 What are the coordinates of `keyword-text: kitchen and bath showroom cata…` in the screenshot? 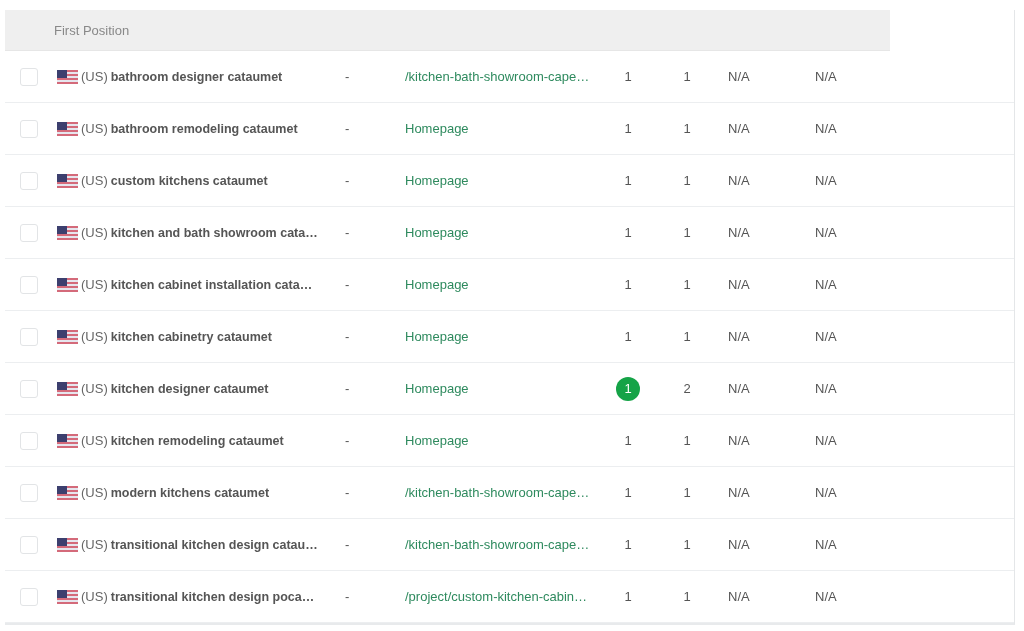 It's located at (214, 232).